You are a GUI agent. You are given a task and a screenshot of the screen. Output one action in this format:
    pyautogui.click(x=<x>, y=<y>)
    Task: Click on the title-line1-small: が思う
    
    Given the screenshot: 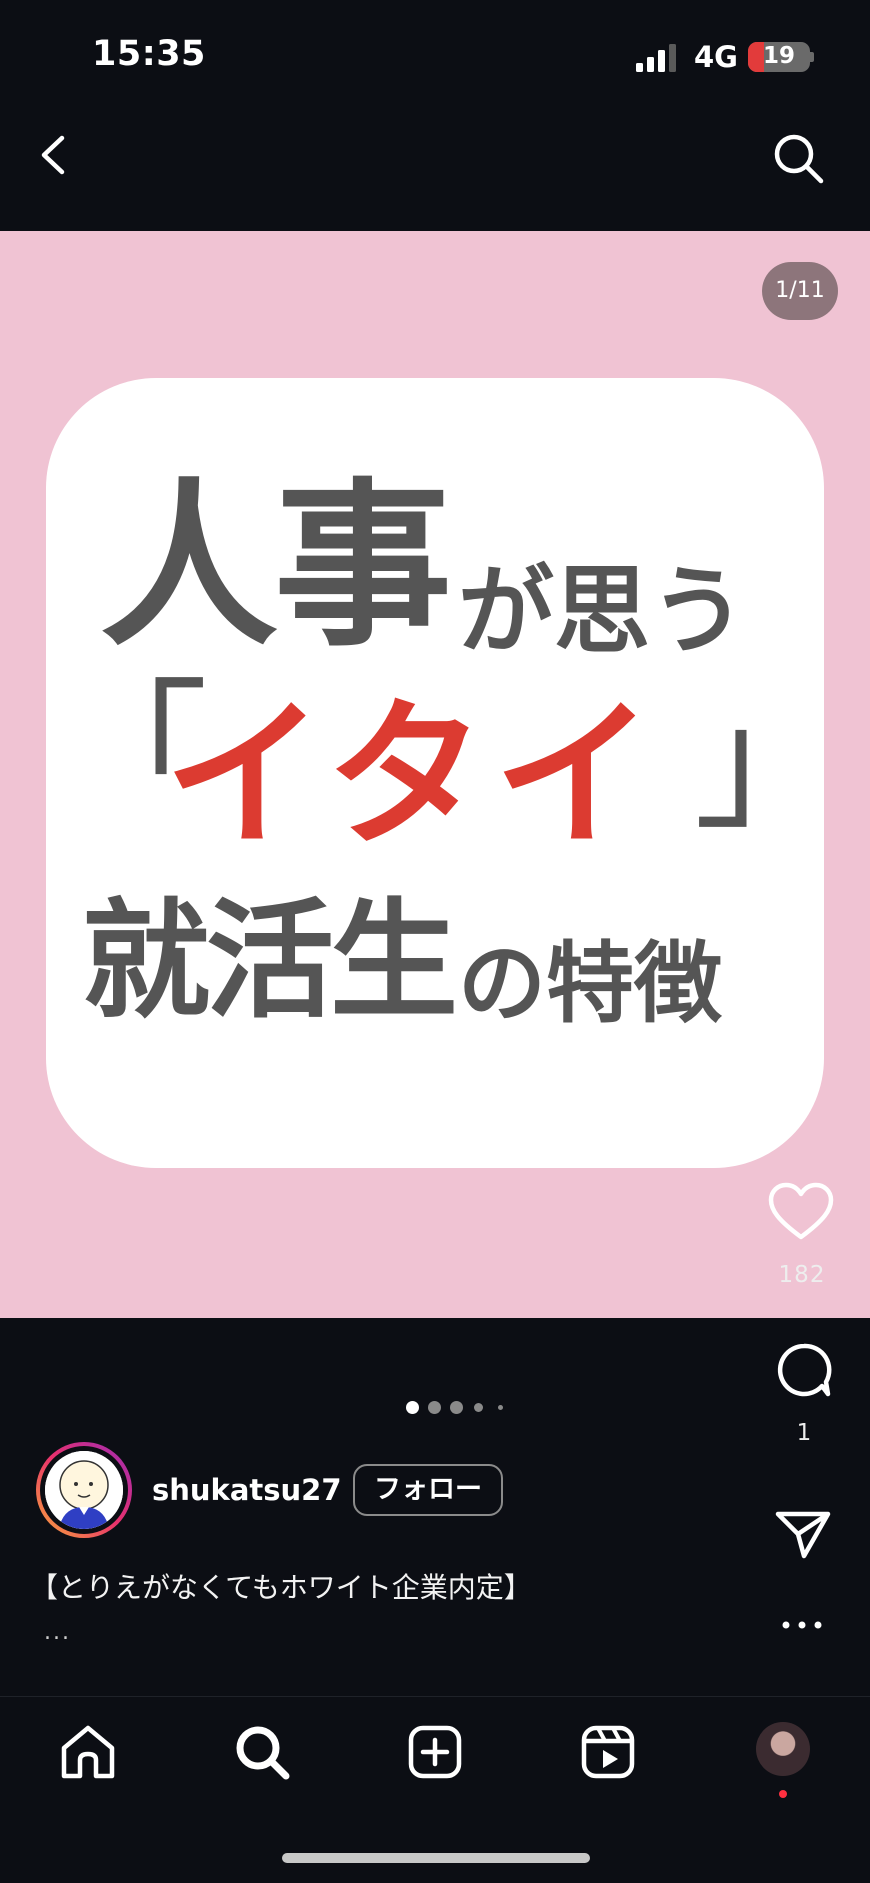 What is the action you would take?
    pyautogui.click(x=602, y=611)
    